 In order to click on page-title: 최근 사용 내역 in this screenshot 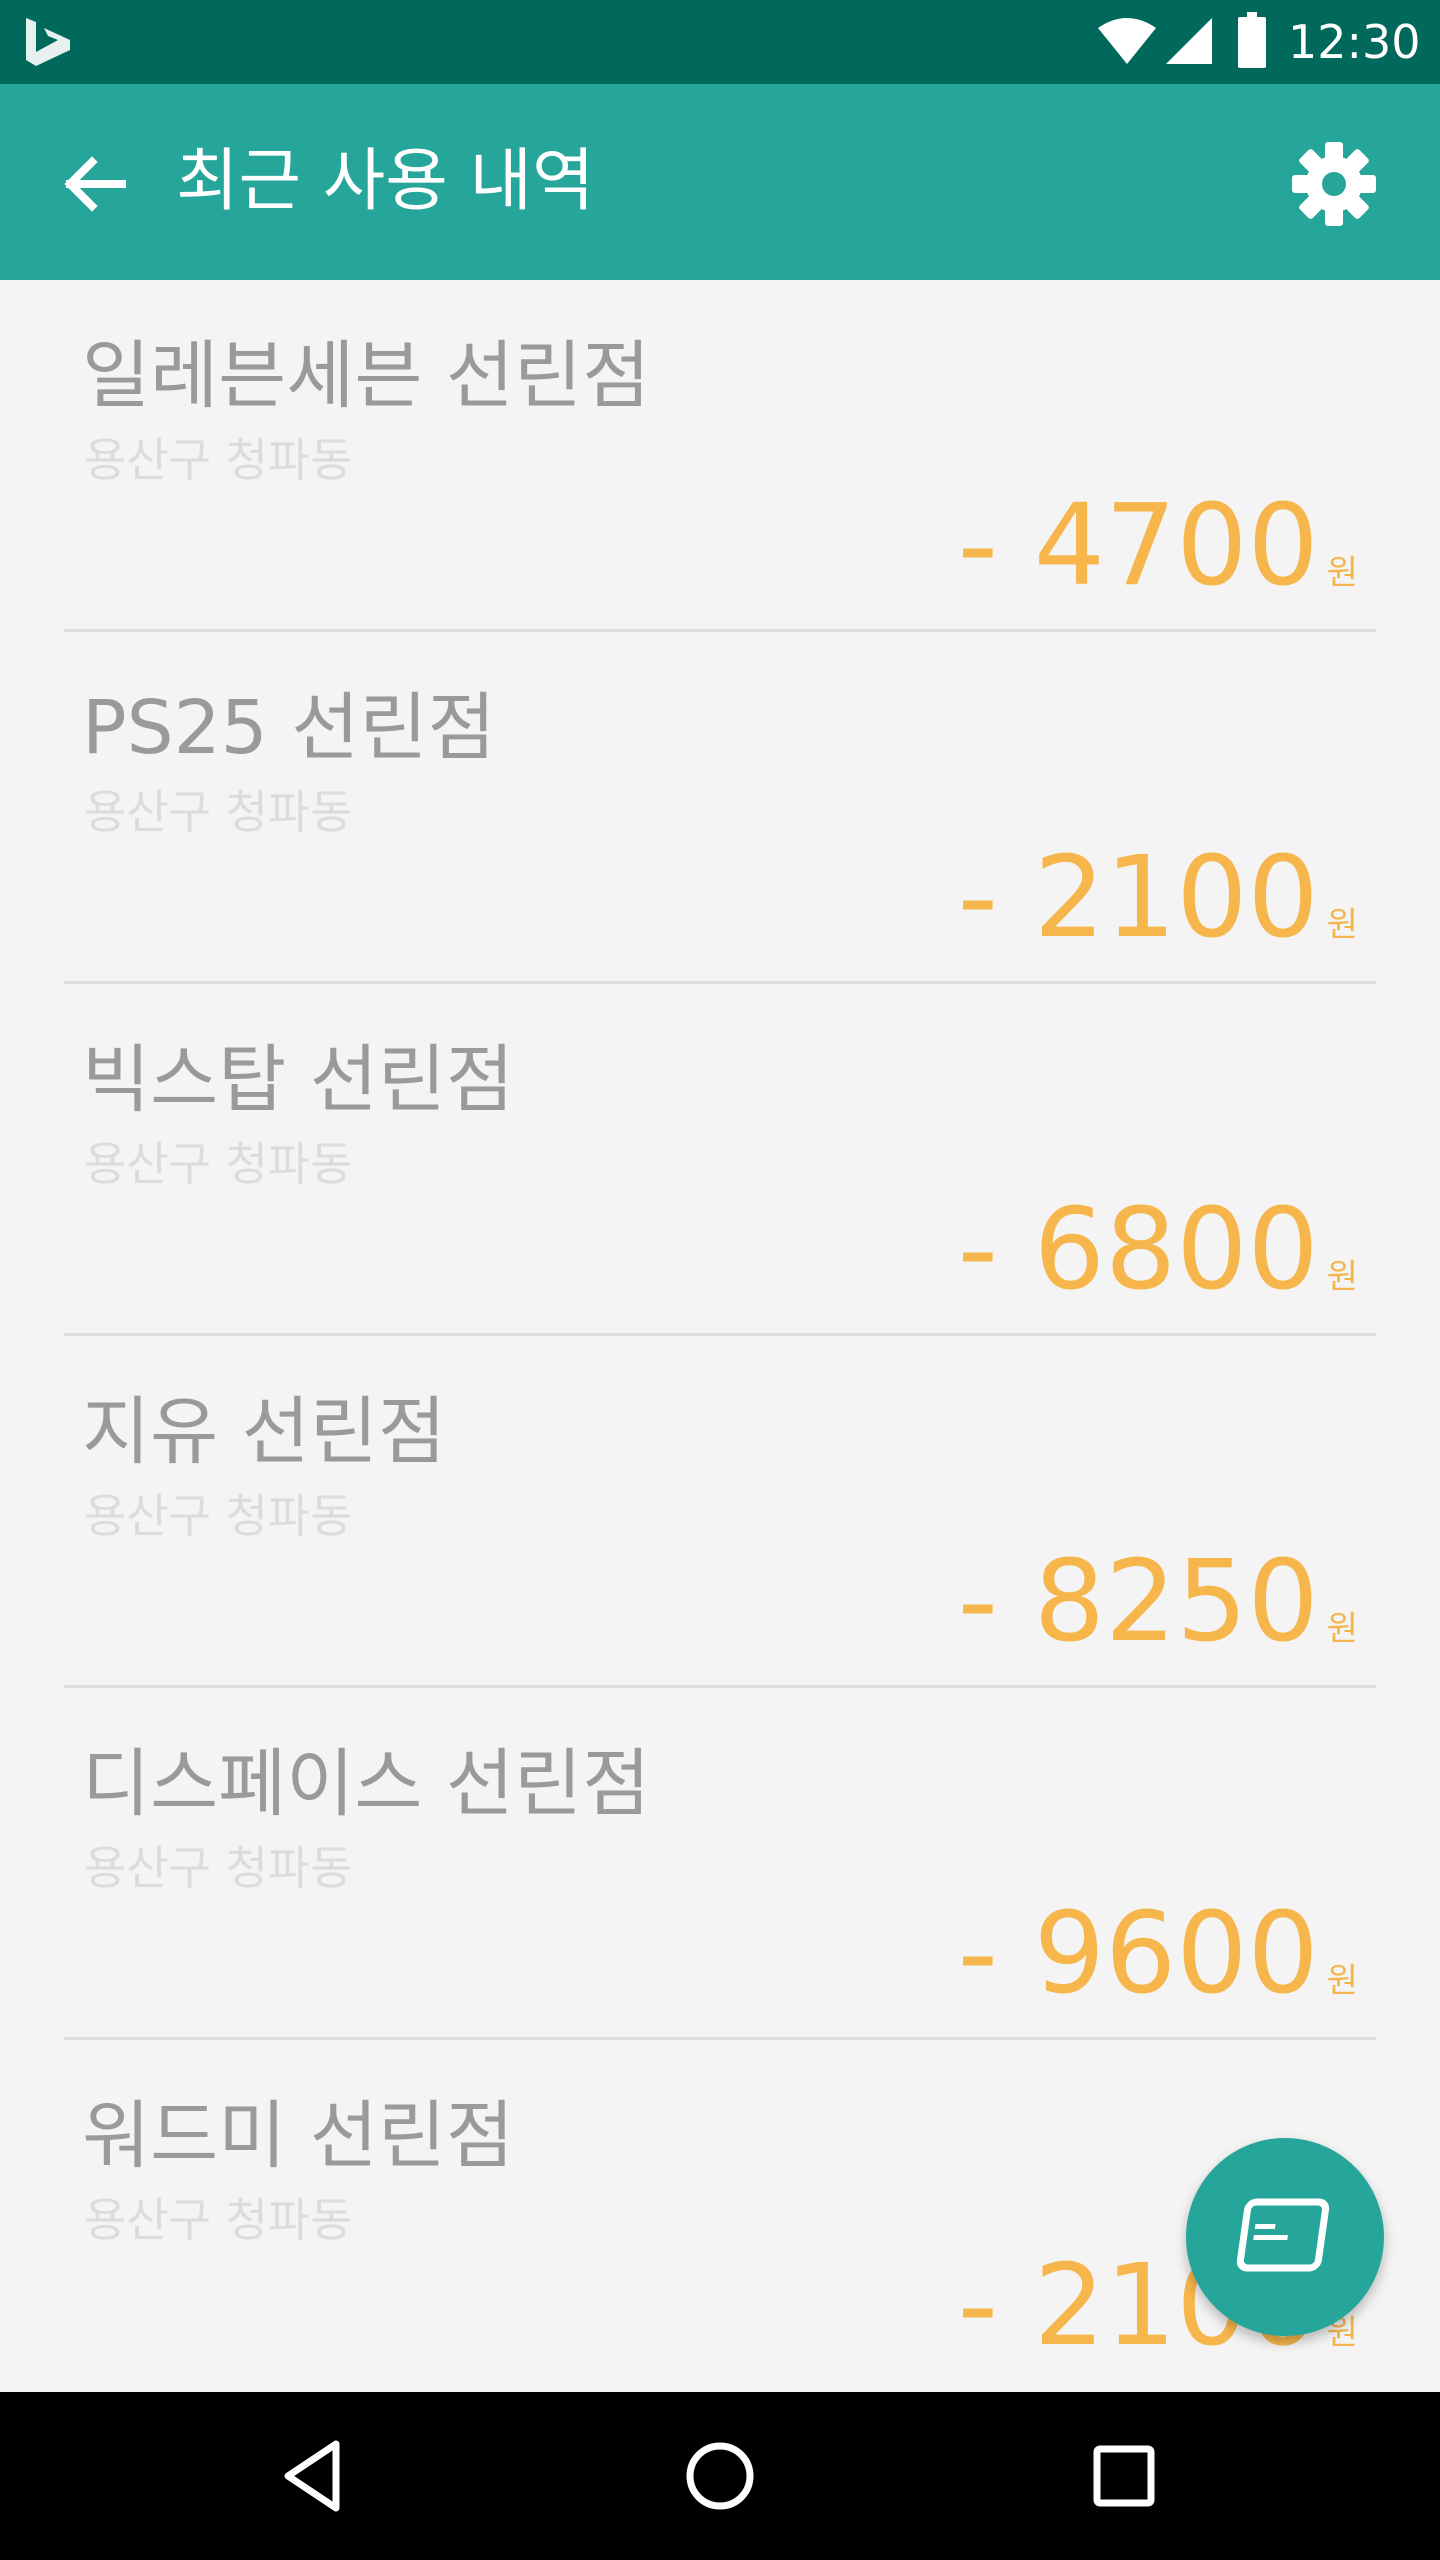, I will do `click(385, 181)`.